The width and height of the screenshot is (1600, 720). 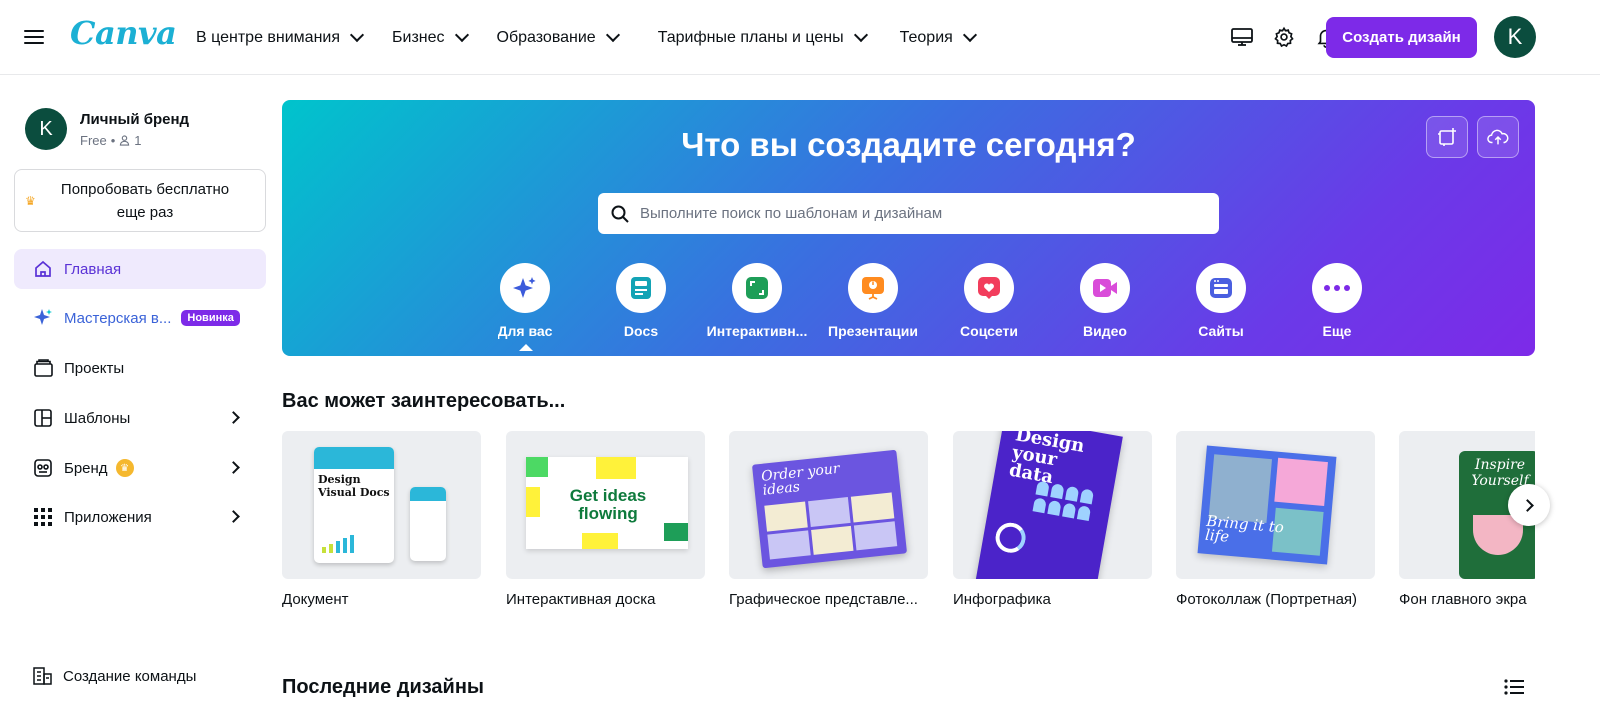 I want to click on sidebar-item-label: Проекты, so click(x=94, y=368).